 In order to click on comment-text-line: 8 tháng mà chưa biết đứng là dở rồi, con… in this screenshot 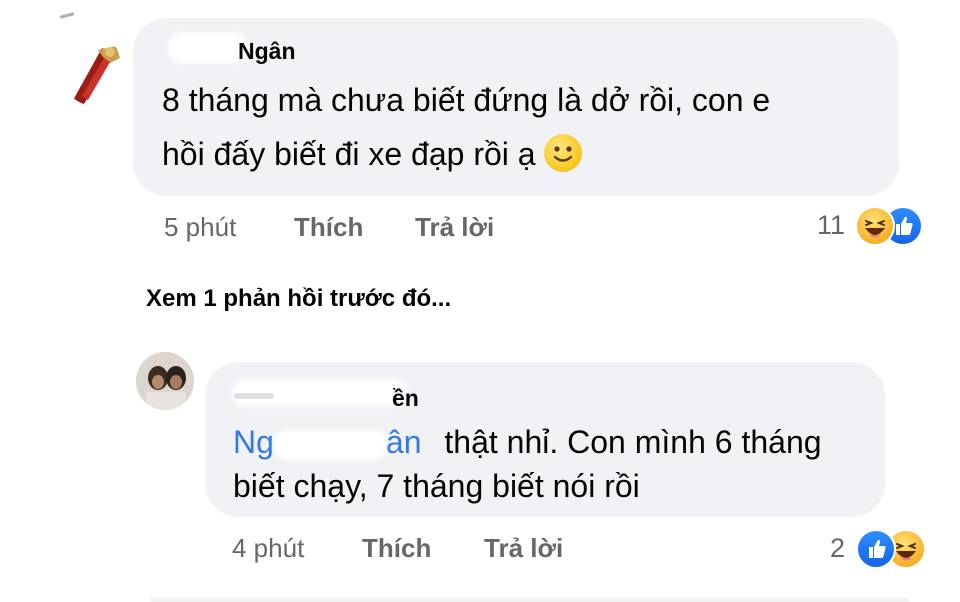, I will do `click(466, 100)`.